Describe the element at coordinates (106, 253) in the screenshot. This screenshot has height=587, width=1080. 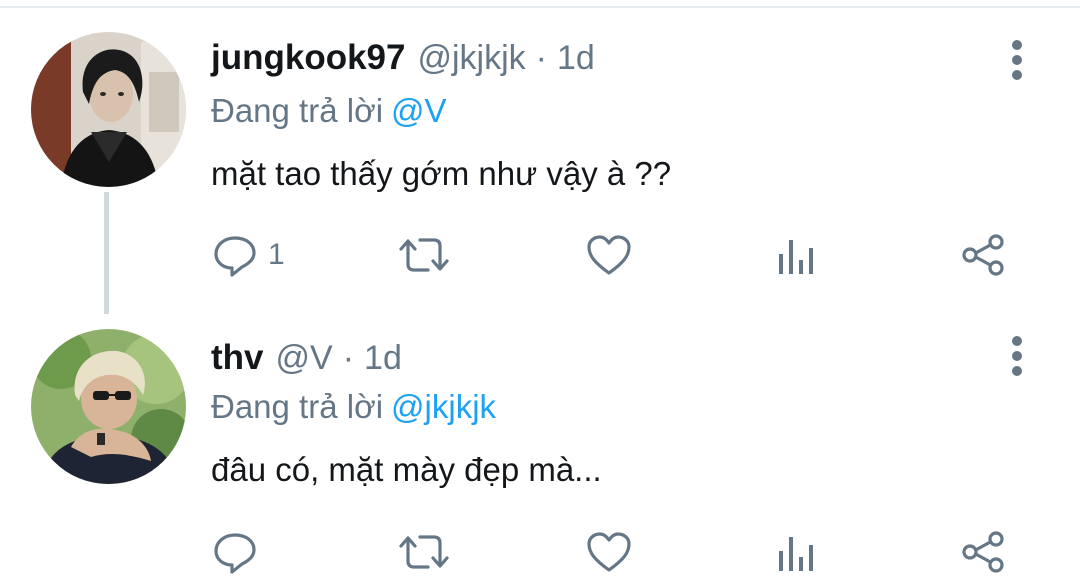
I see `thread-connector-line` at that location.